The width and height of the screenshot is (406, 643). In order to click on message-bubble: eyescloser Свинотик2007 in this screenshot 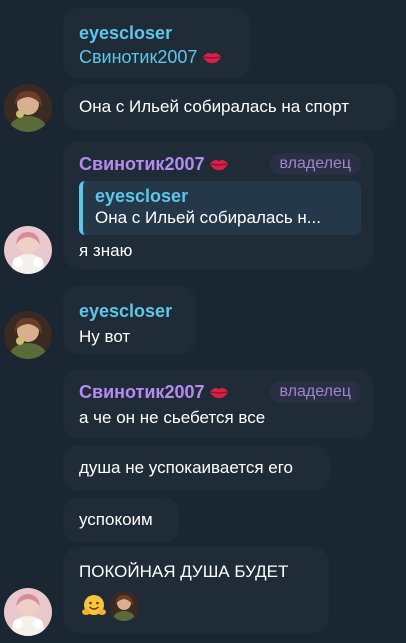, I will do `click(156, 43)`.